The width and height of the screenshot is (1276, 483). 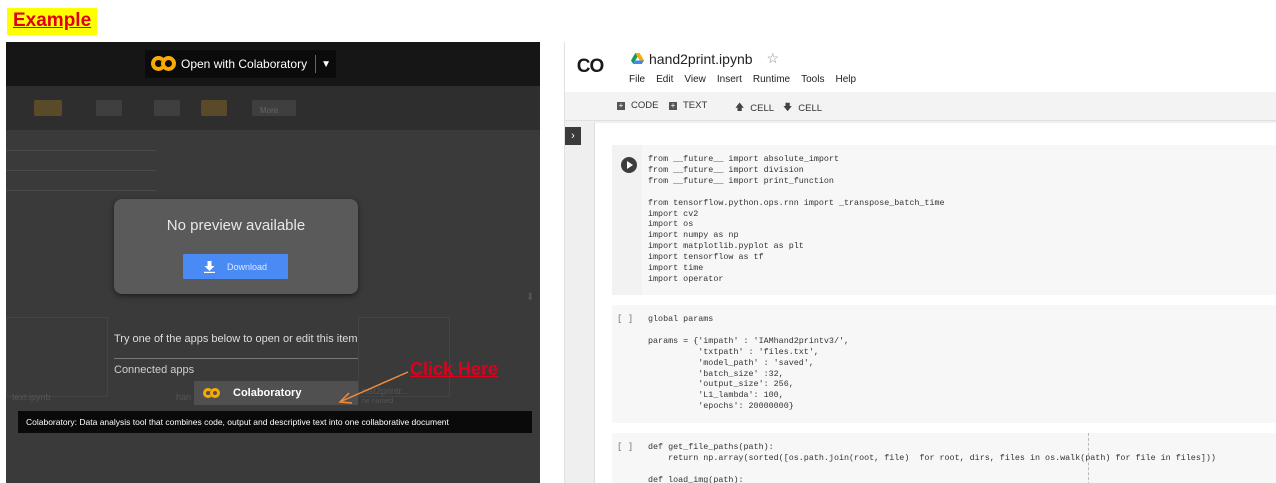 What do you see at coordinates (637, 79) in the screenshot?
I see `menu-file: File` at bounding box center [637, 79].